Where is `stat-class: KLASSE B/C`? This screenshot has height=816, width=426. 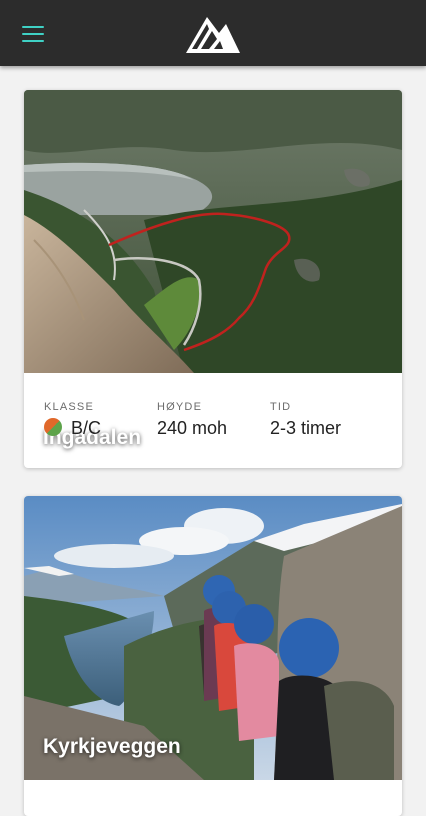
stat-class: KLASSE B/C is located at coordinates (72, 420).